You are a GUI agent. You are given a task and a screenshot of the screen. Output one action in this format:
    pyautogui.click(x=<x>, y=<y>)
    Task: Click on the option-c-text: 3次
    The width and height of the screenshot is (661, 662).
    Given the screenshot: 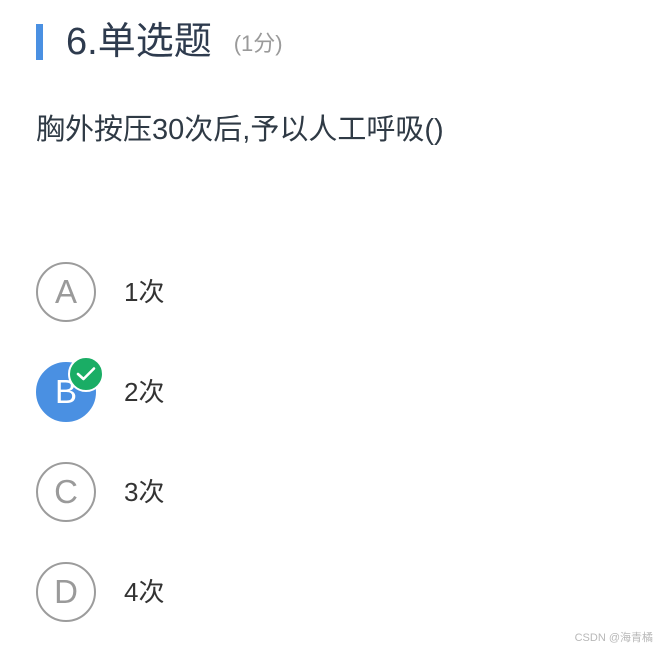 What is the action you would take?
    pyautogui.click(x=144, y=492)
    